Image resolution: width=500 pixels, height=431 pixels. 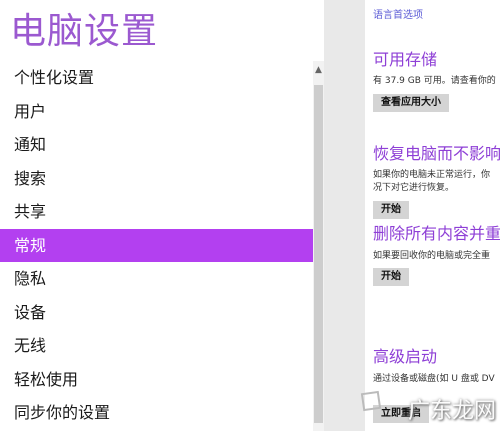 What do you see at coordinates (156, 145) in the screenshot?
I see `nav-item-notifications: 通知` at bounding box center [156, 145].